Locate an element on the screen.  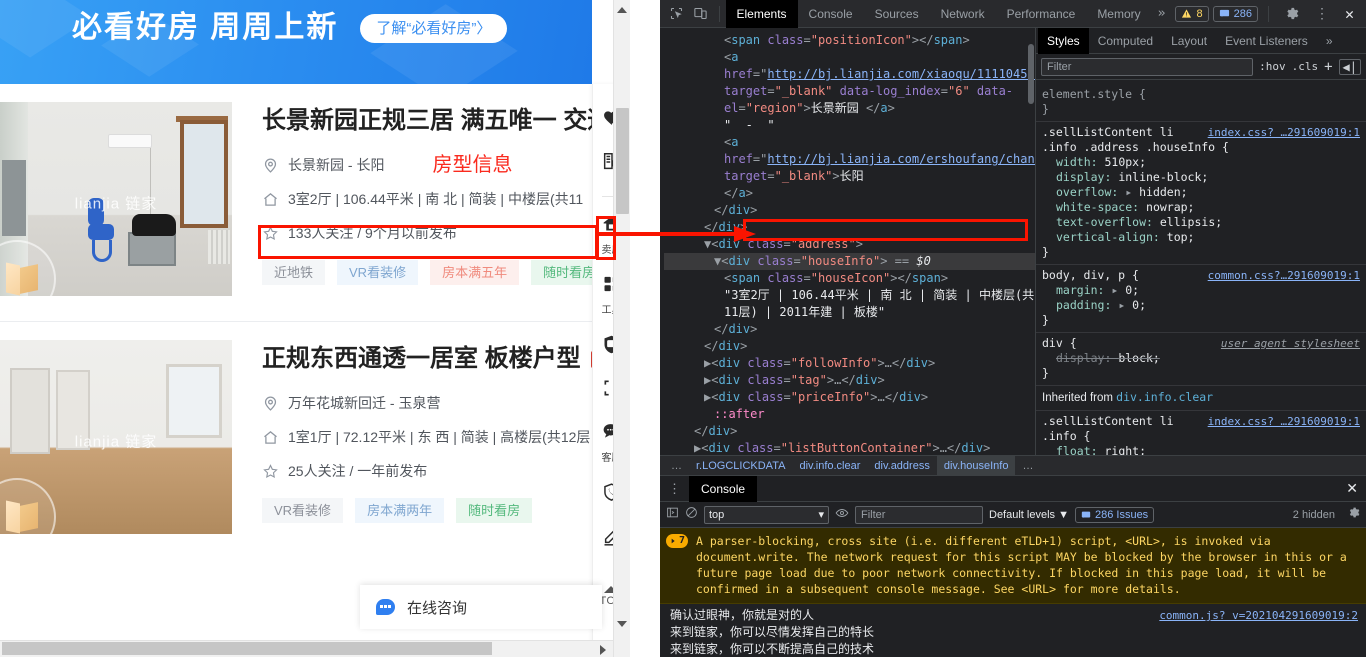
issues-count-badge: 286 is located at coordinates (1235, 13).